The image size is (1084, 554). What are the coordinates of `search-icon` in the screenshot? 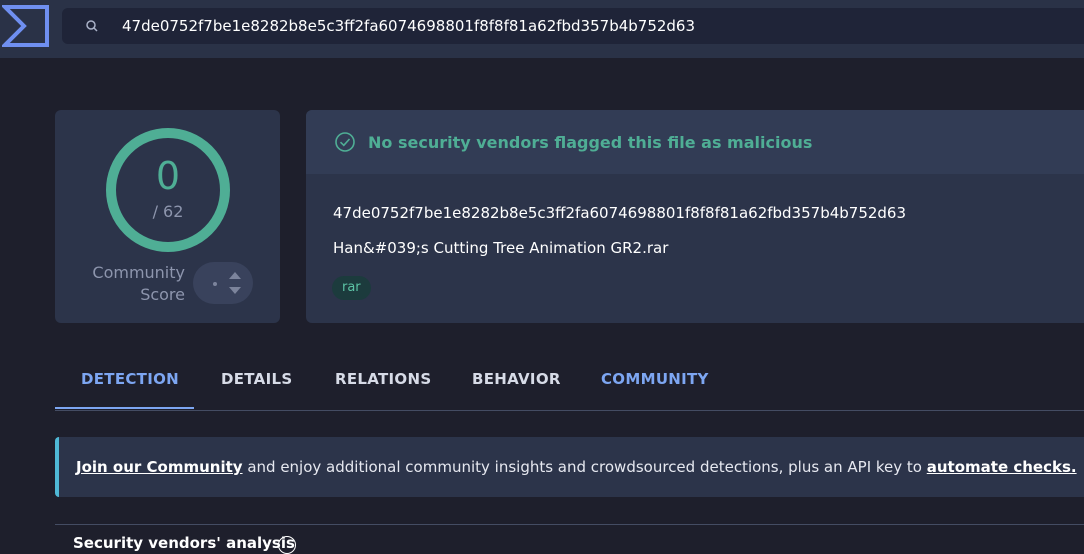 It's located at (92, 26).